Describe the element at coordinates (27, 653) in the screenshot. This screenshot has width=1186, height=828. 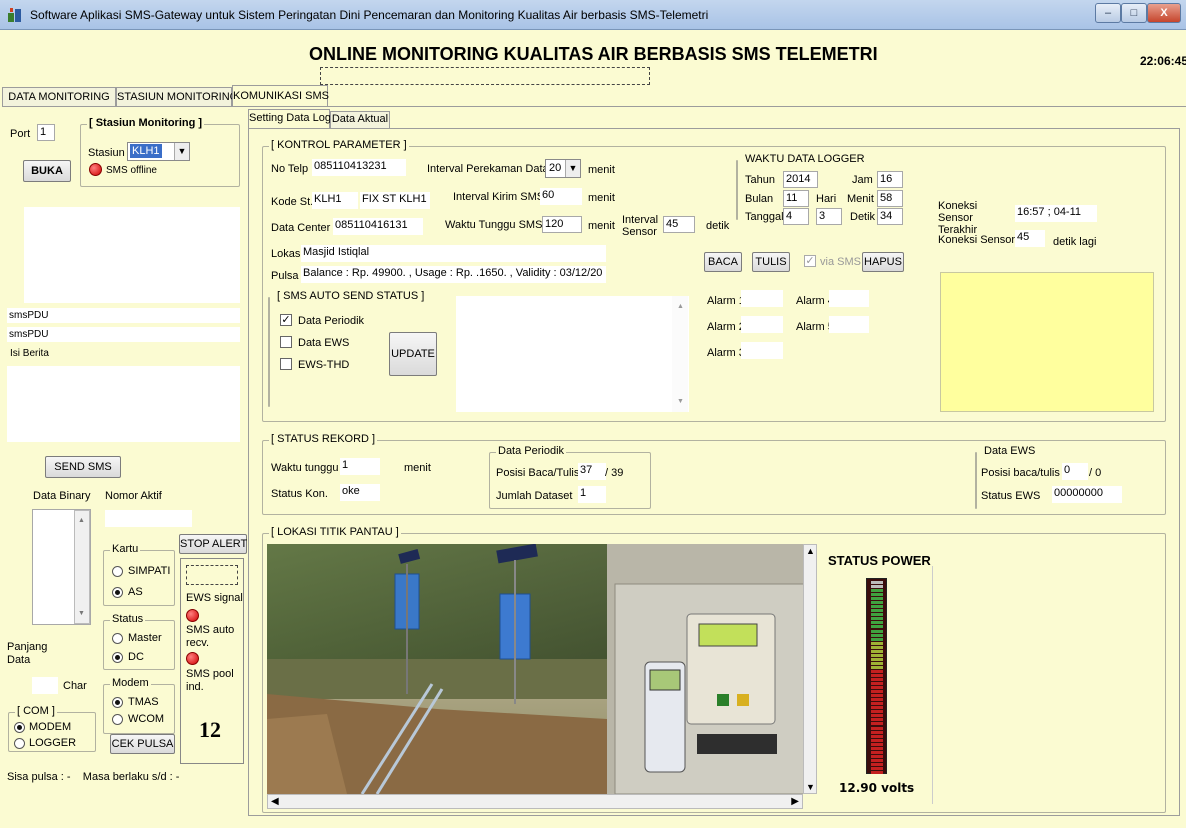
I see `panjang-data-label: Panjang Data` at that location.